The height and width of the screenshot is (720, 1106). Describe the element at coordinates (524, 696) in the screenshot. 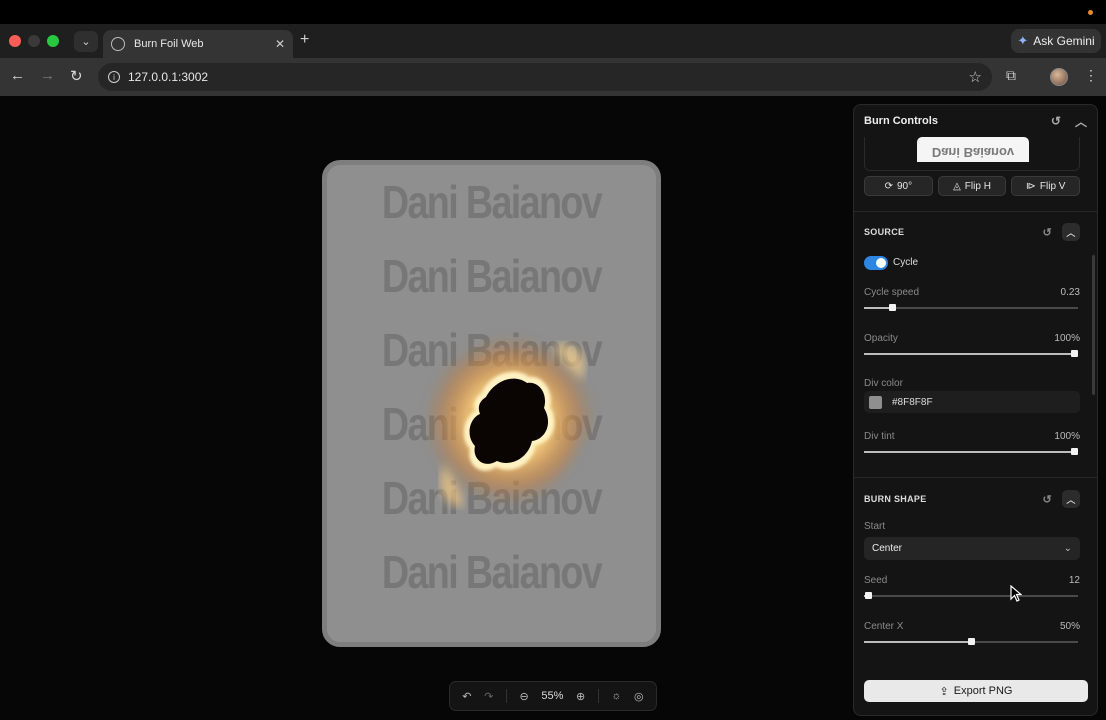

I see `zoom-out-icon: ⊖` at that location.